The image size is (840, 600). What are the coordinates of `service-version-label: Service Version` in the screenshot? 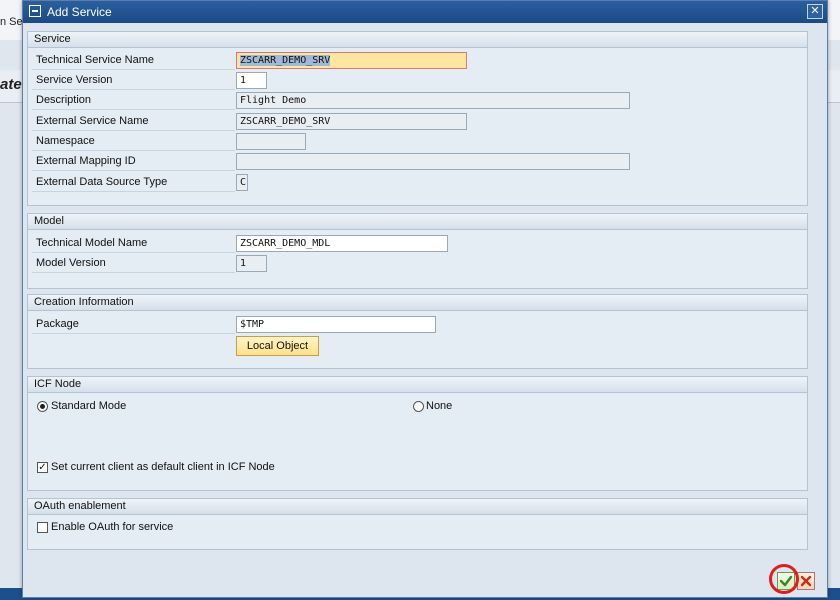 It's located at (133, 80).